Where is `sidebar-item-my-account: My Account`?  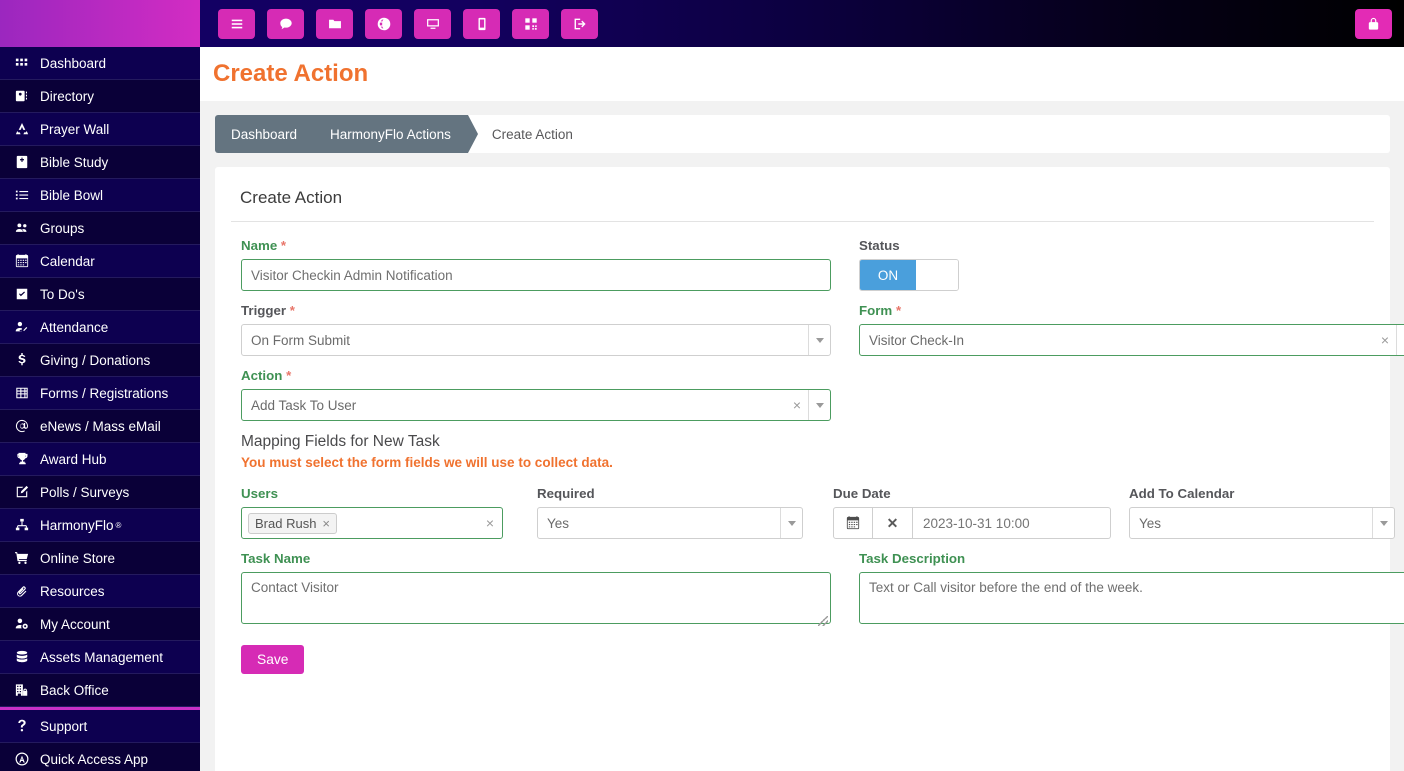 sidebar-item-my-account: My Account is located at coordinates (100, 624).